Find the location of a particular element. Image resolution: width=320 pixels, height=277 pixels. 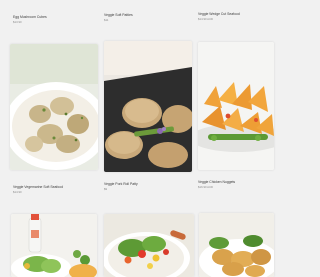

product-title: Veggie Soft Patties is located at coordinates (118, 15).